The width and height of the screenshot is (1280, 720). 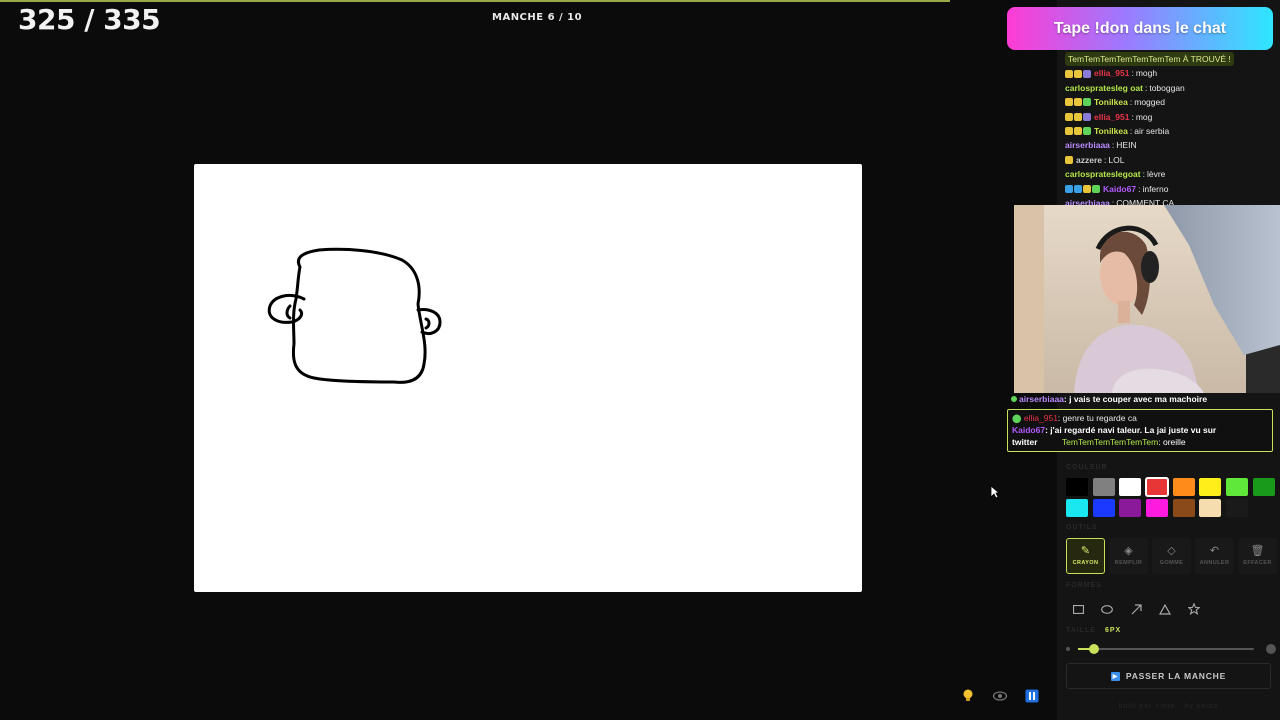 I want to click on star-icon, so click(x=1194, y=609).